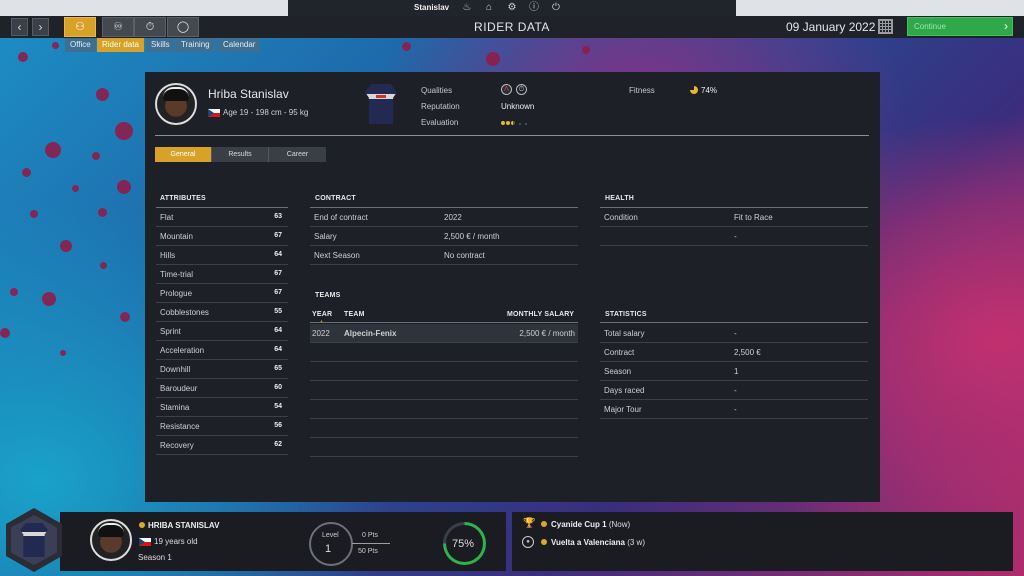  What do you see at coordinates (222, 407) in the screenshot?
I see `table-row: Stamina 54` at bounding box center [222, 407].